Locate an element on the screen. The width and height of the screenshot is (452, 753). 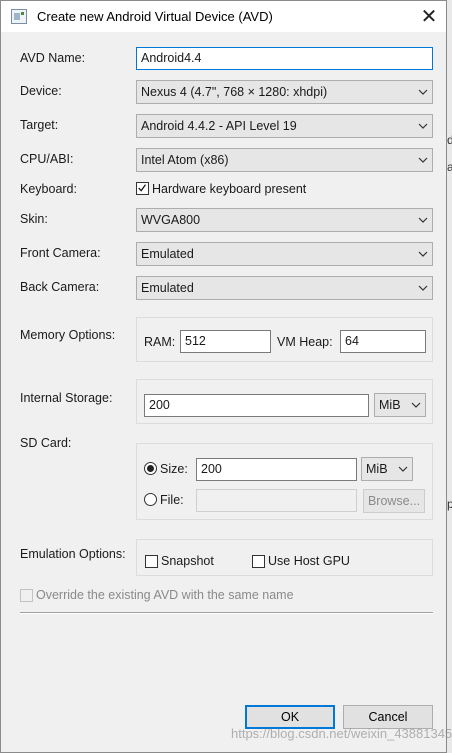
emulation-options-label: Emulation Options: is located at coordinates (73, 554).